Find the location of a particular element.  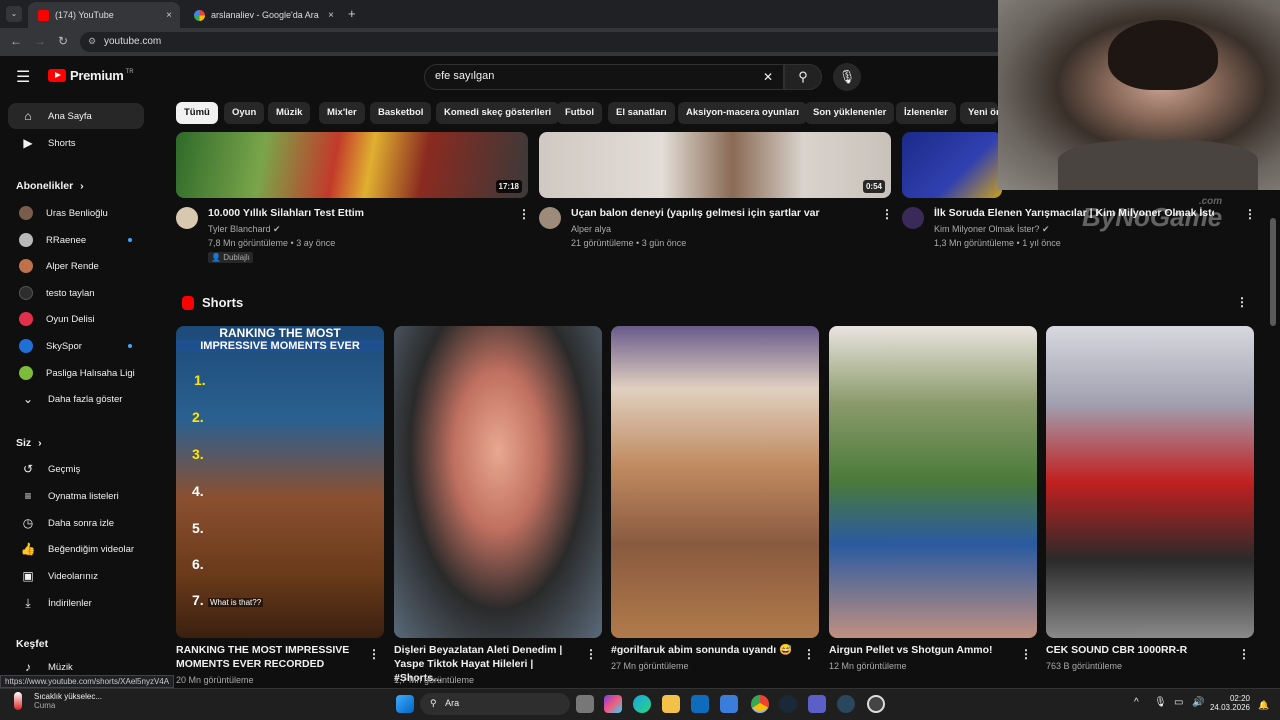

store-icon is located at coordinates (729, 704).